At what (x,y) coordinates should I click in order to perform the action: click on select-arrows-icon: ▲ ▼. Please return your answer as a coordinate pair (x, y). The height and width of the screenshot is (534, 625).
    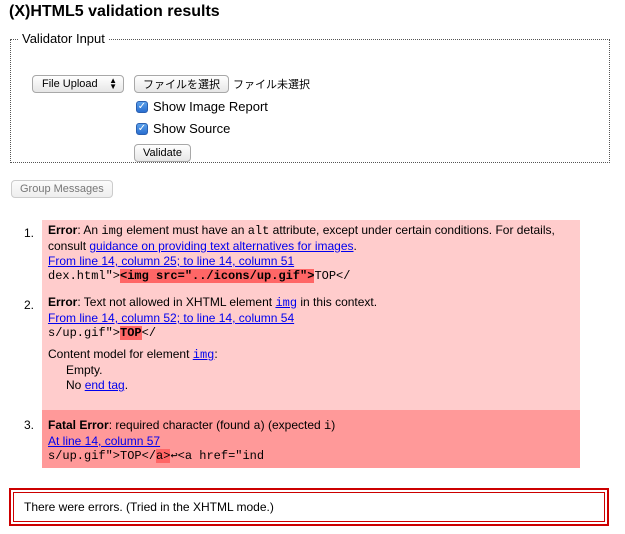
    Looking at the image, I should click on (113, 83).